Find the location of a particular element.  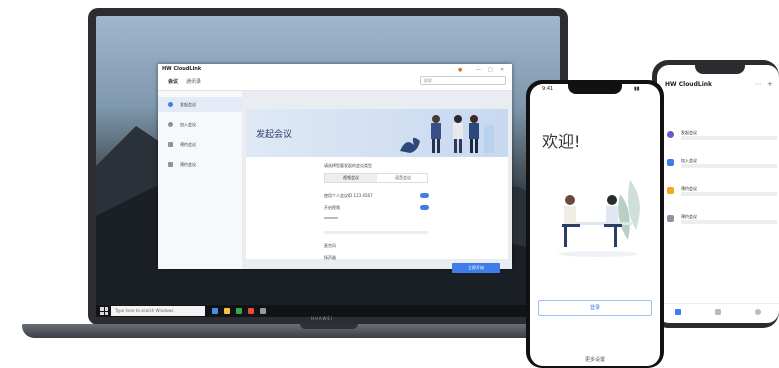

banner: 发起会议 is located at coordinates (377, 133).